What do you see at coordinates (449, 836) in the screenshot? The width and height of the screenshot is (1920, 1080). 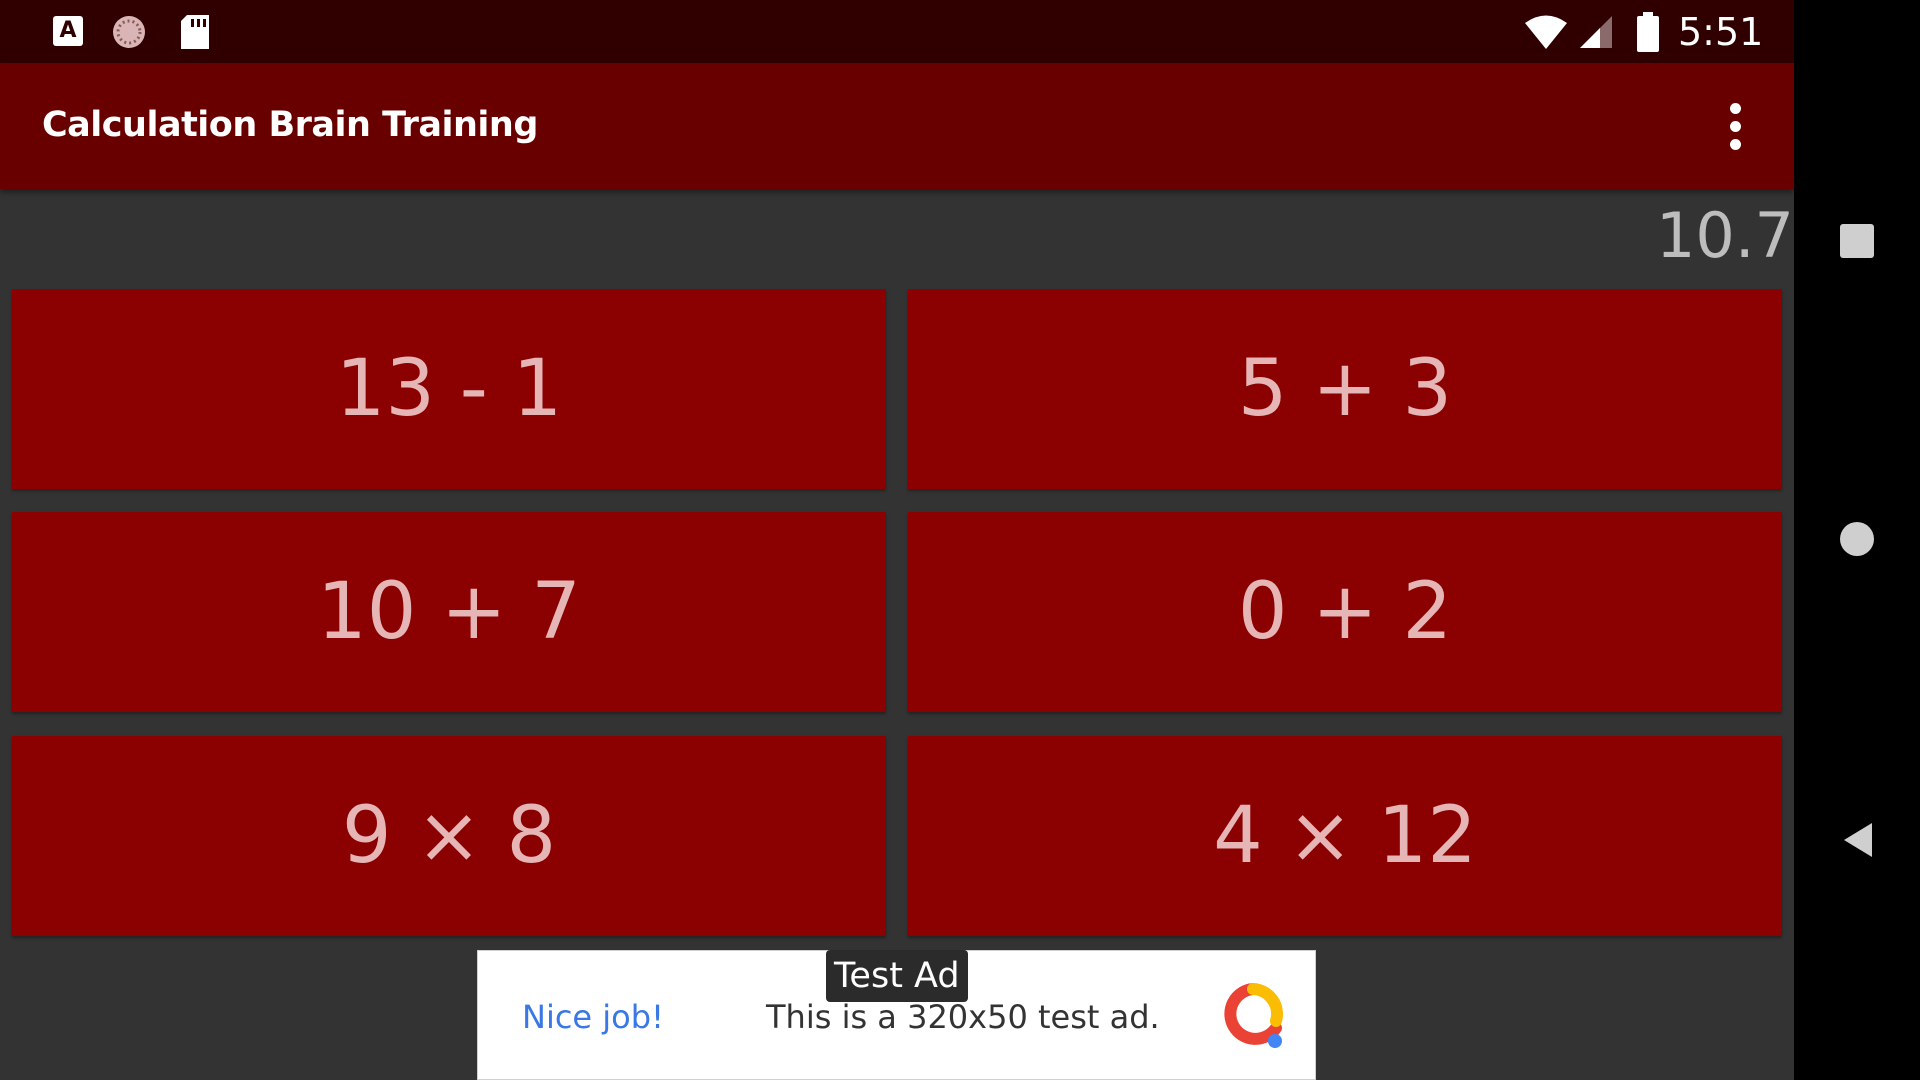 I see `problem-button-5: 9 × 8` at bounding box center [449, 836].